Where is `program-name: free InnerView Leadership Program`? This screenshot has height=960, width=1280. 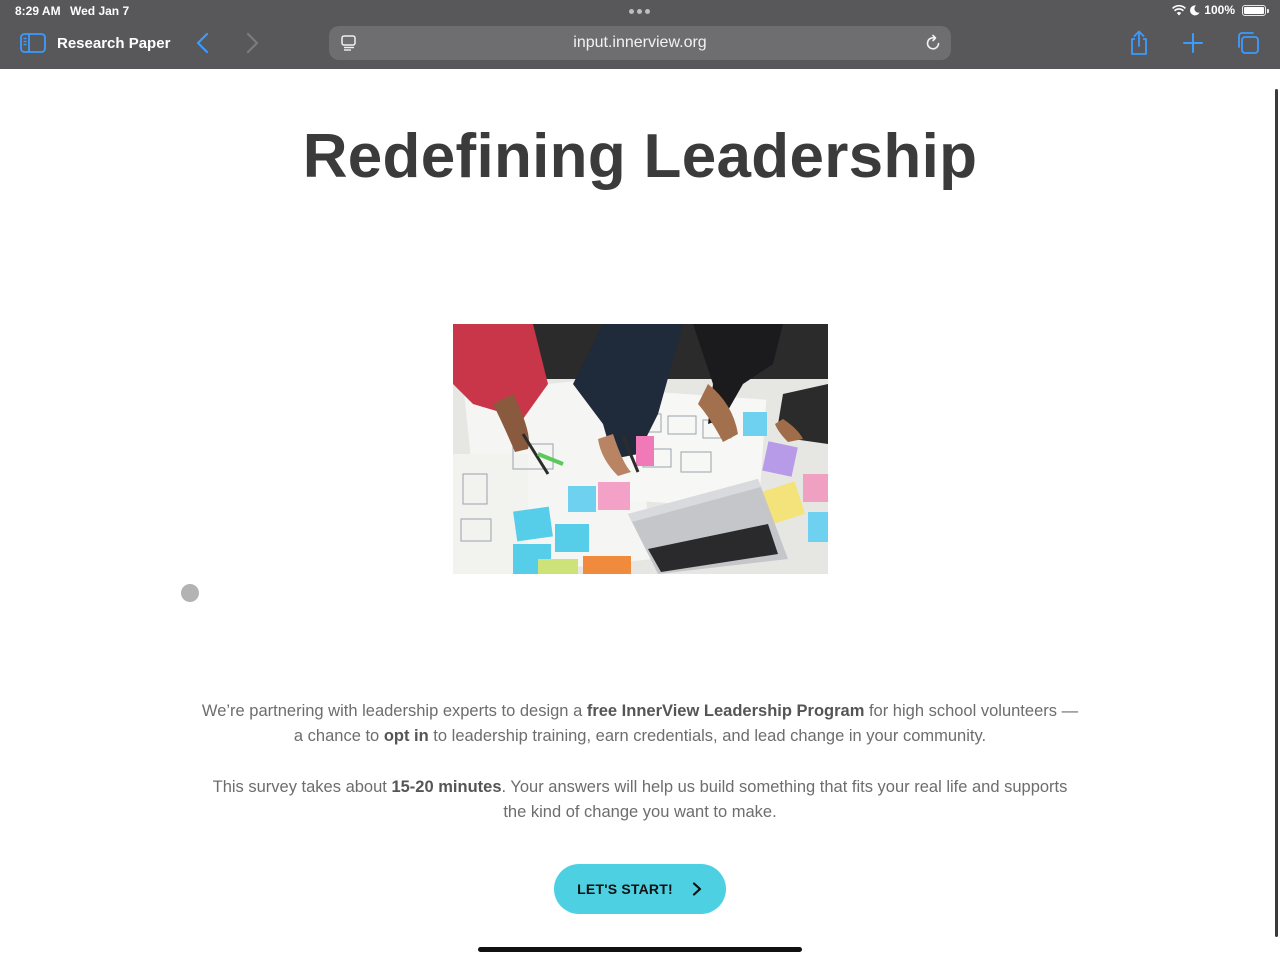 program-name: free InnerView Leadership Program is located at coordinates (725, 711).